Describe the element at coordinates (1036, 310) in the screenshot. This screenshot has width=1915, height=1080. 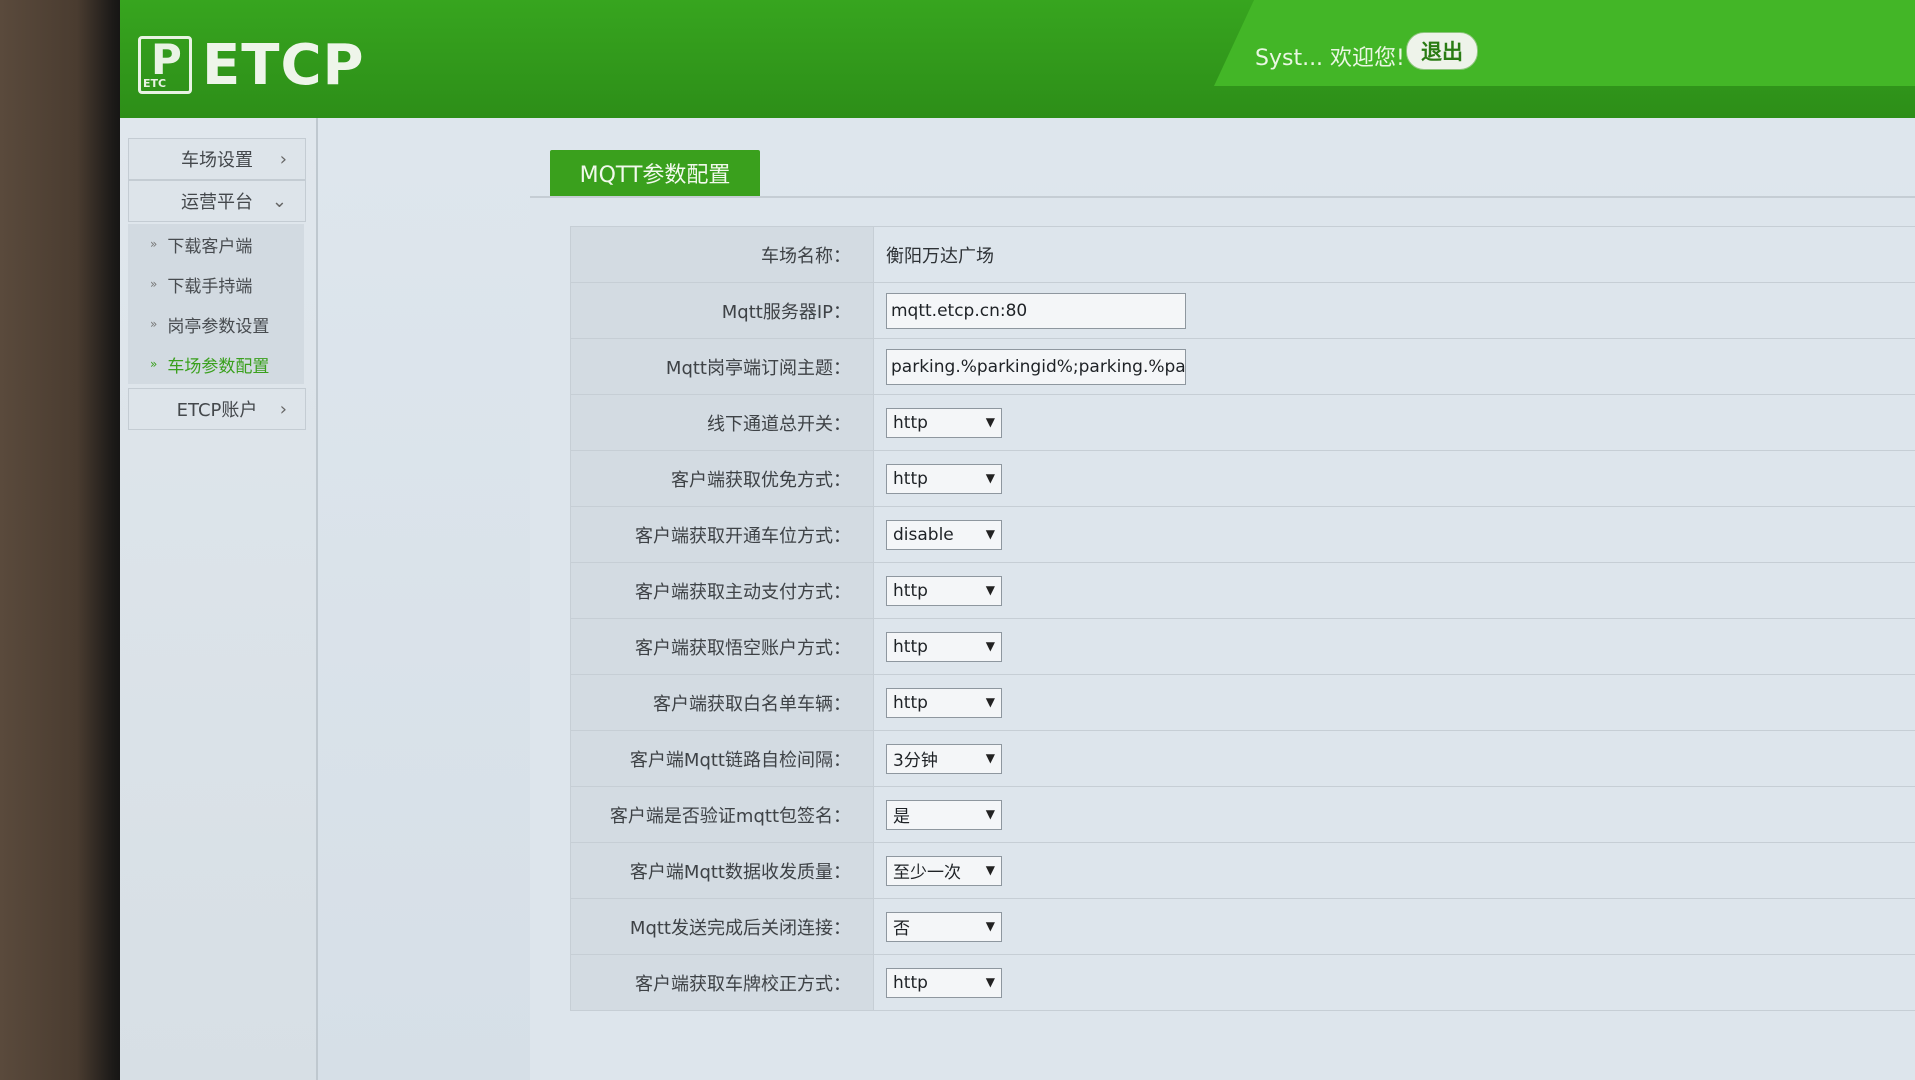
I see `mqtt-server-ip-input: mqtt.etcp.cn:80` at that location.